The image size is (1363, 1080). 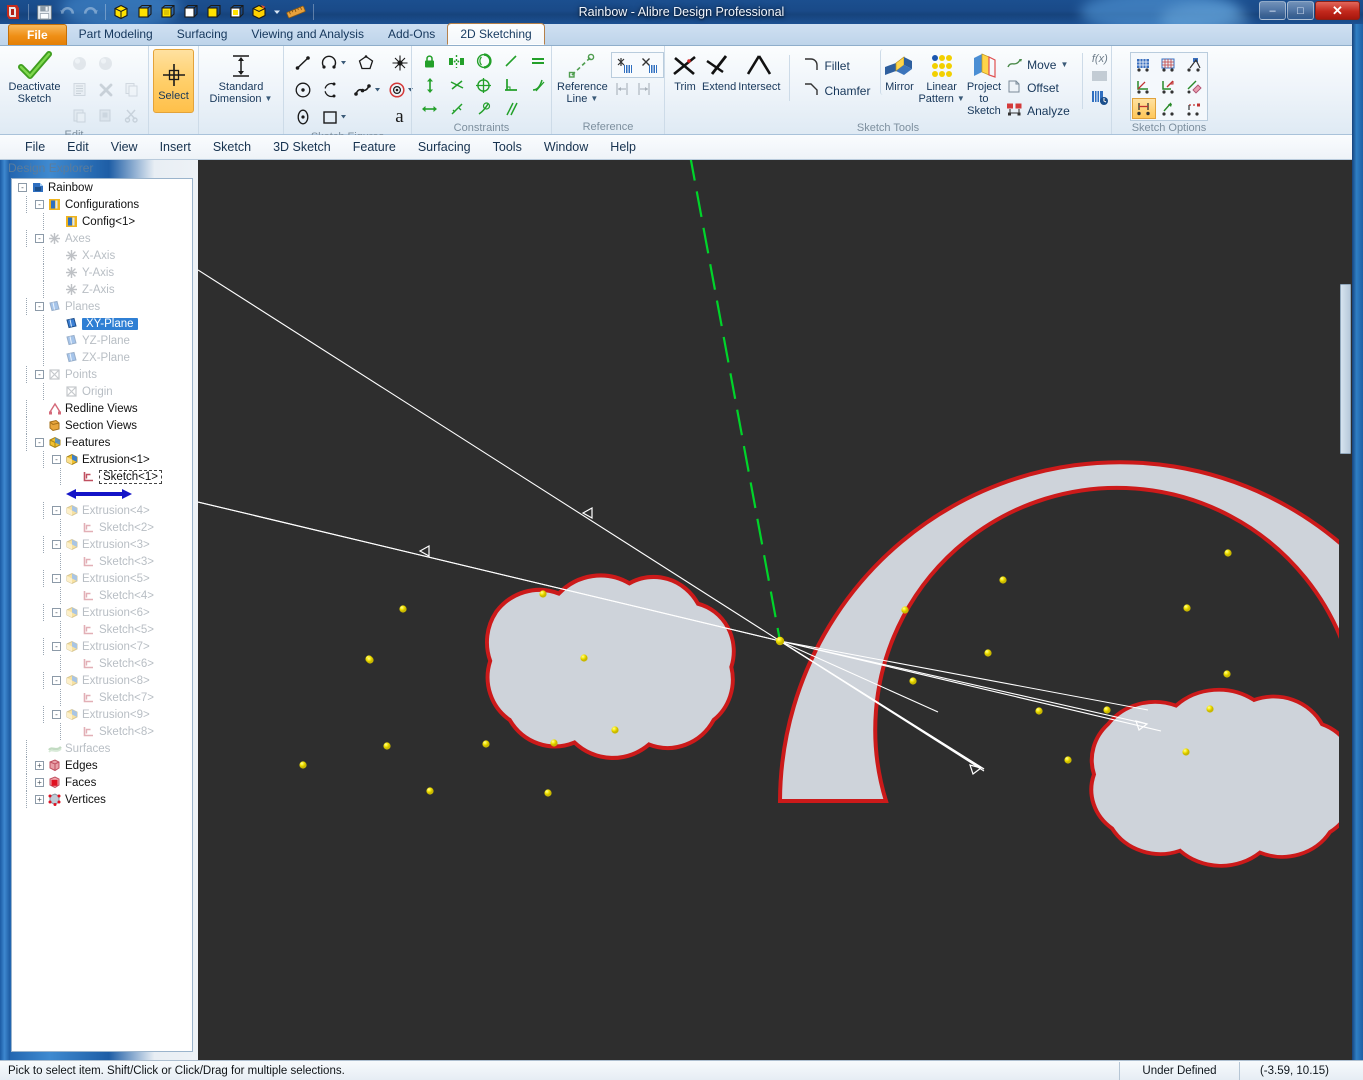 What do you see at coordinates (296, 12) in the screenshot?
I see `measure-icon` at bounding box center [296, 12].